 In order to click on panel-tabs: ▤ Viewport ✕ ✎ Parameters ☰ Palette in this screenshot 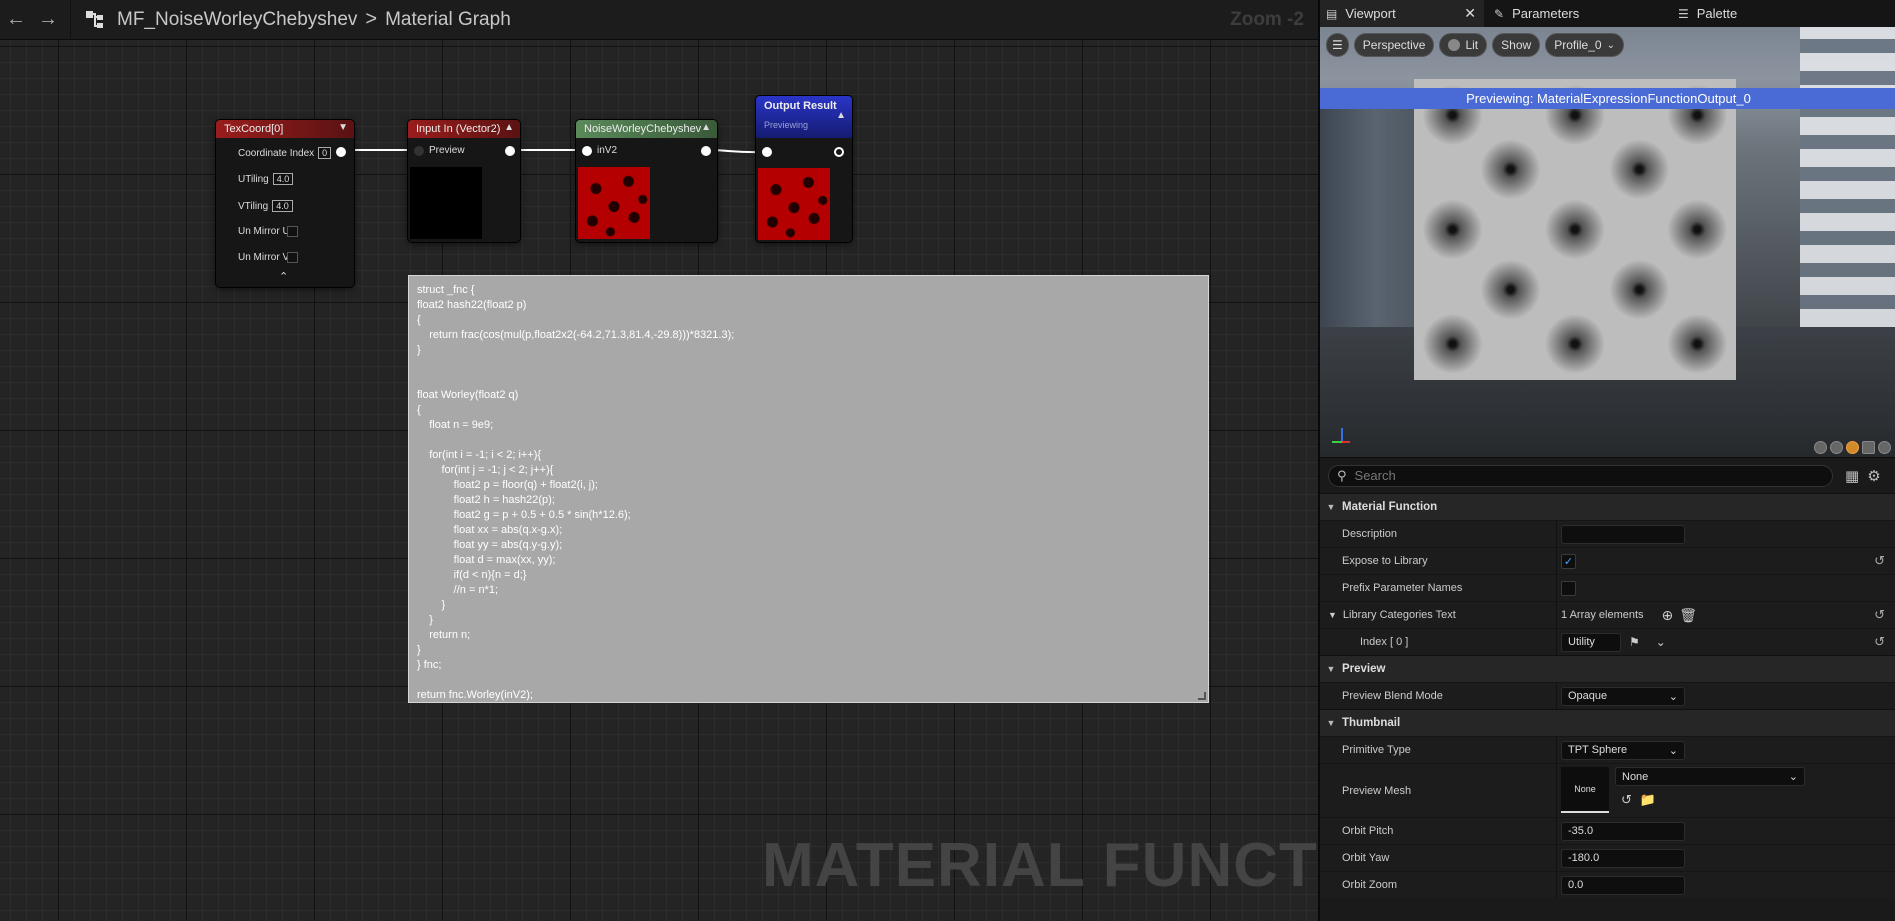, I will do `click(1607, 13)`.